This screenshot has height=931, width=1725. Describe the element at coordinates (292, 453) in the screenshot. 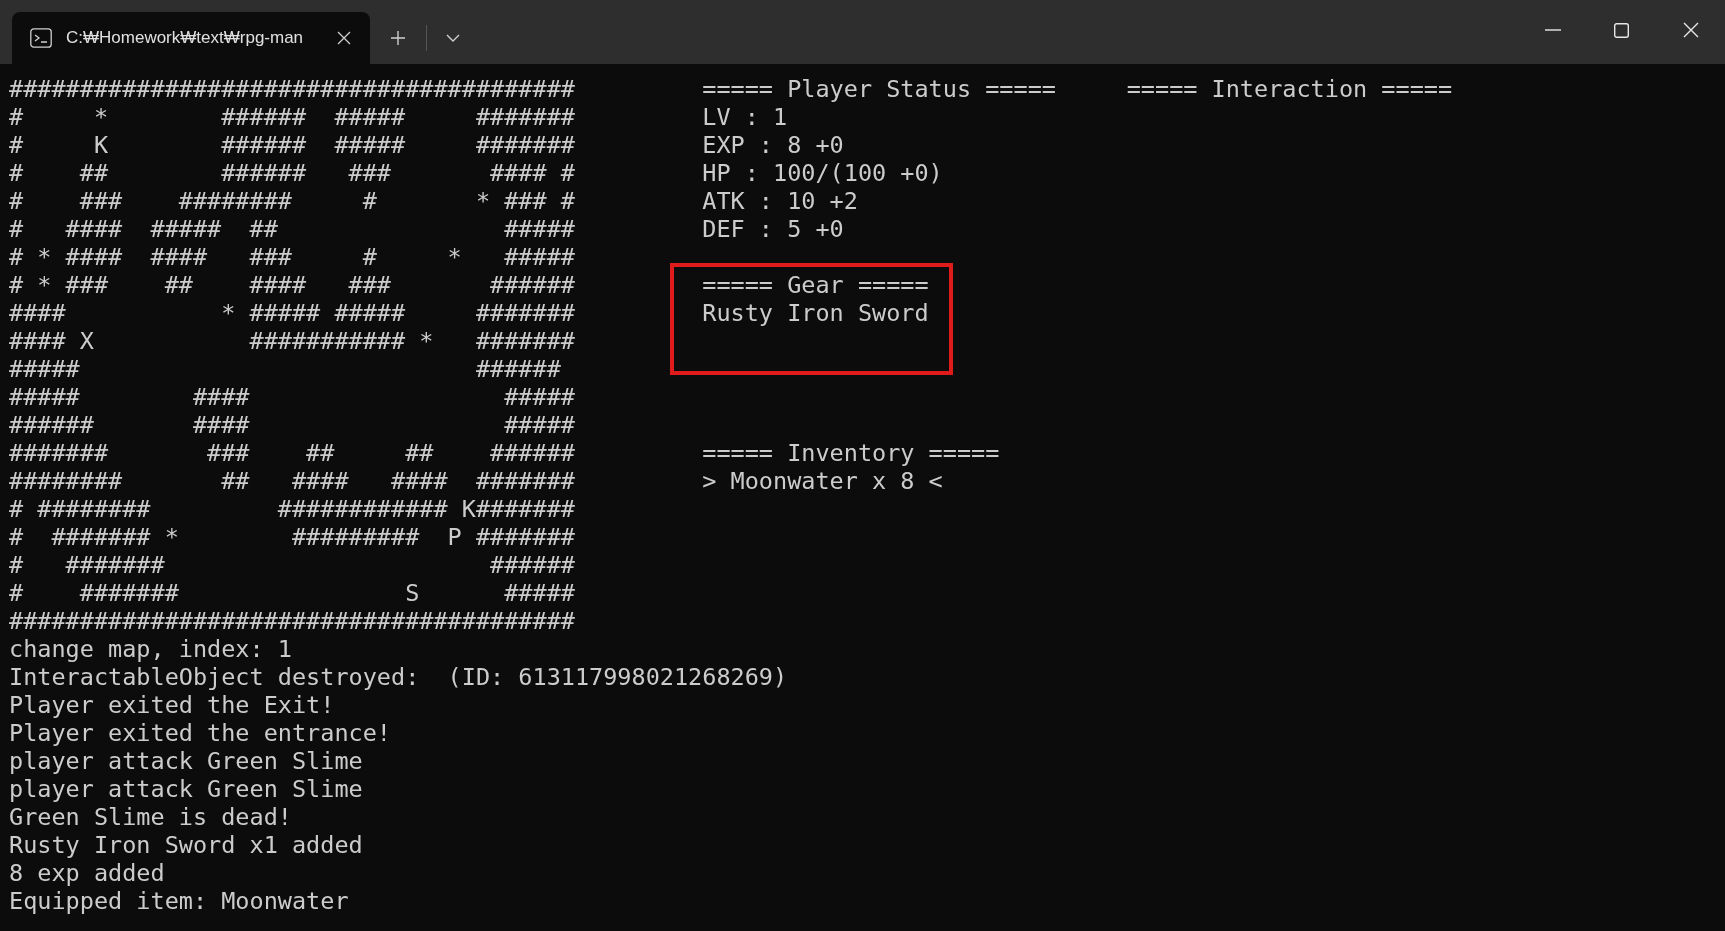

I see `map-row: ####### ### ## ## ######` at that location.